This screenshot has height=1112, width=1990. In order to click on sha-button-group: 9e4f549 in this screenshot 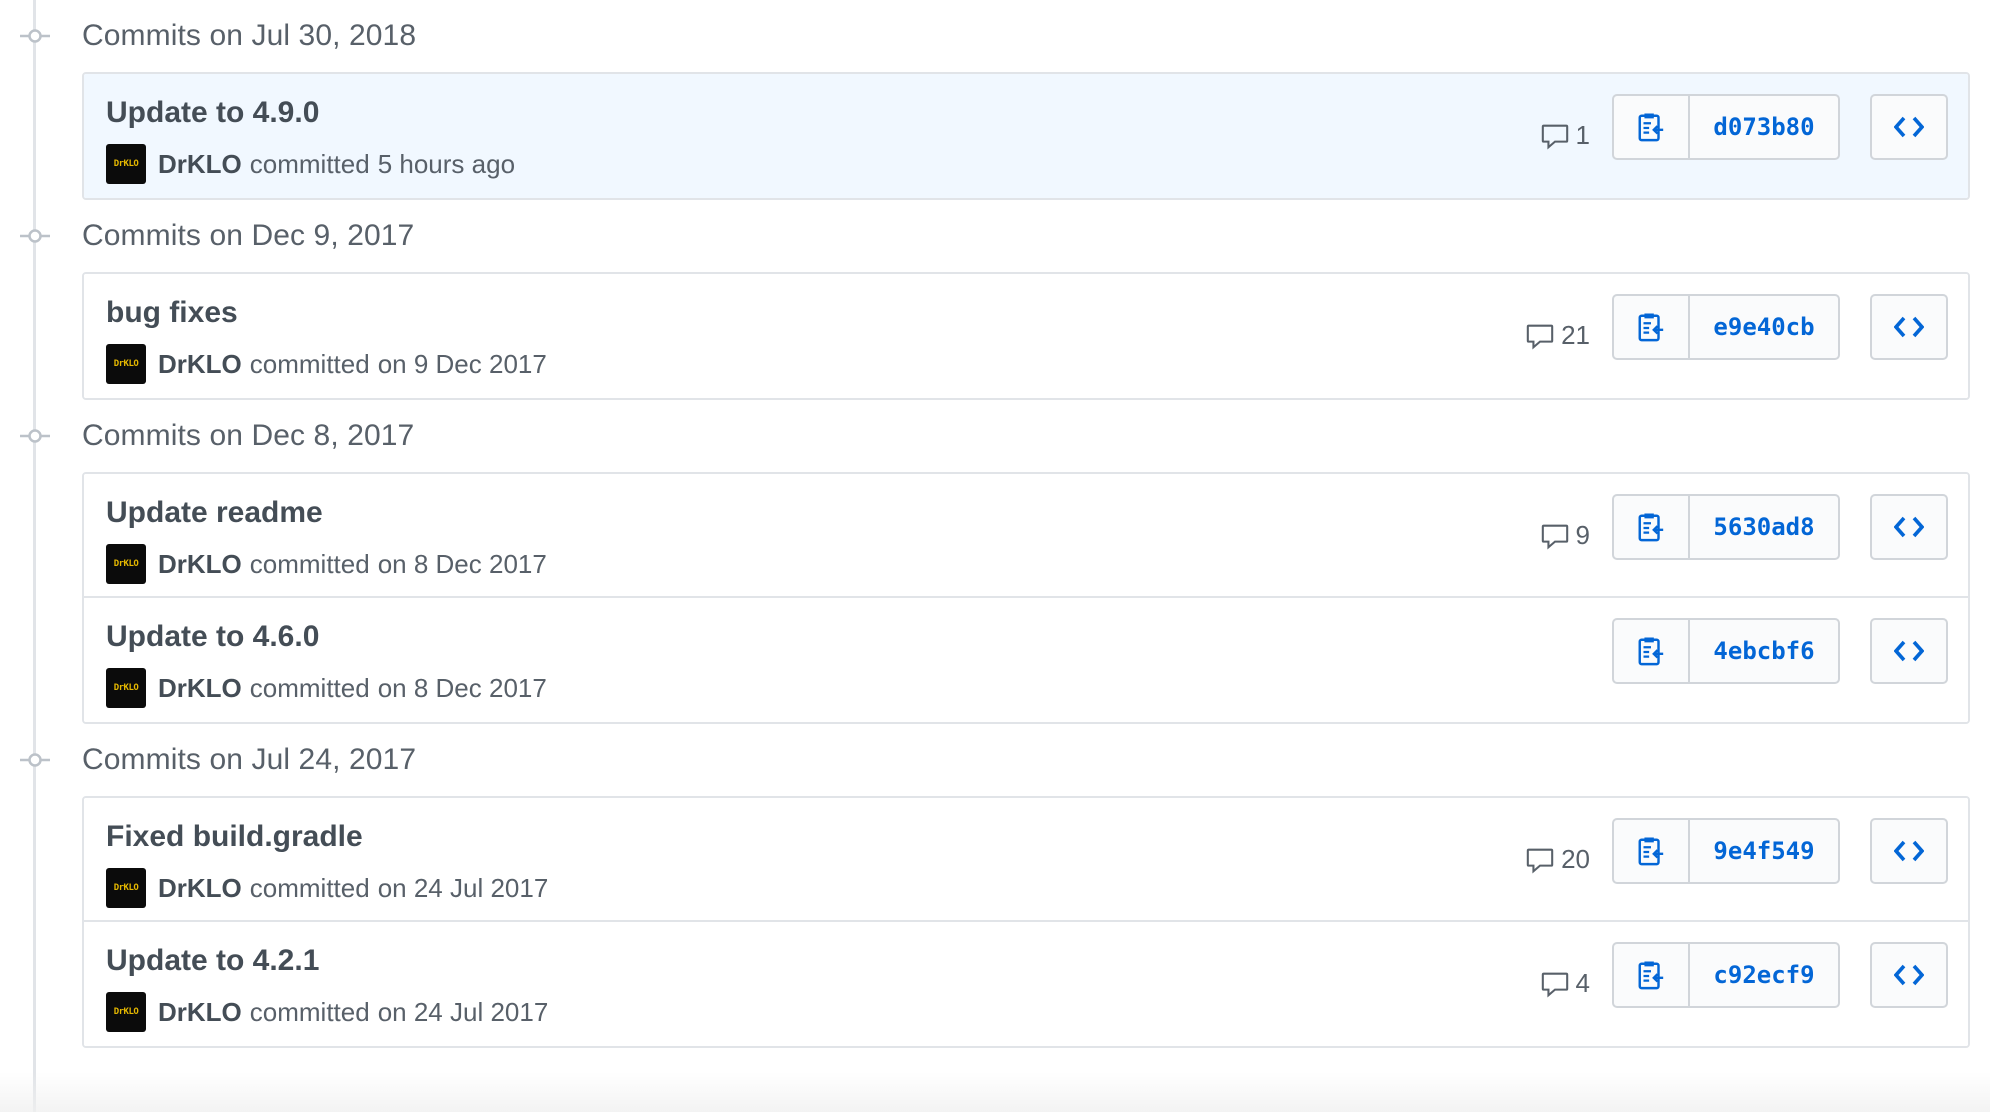, I will do `click(1726, 851)`.